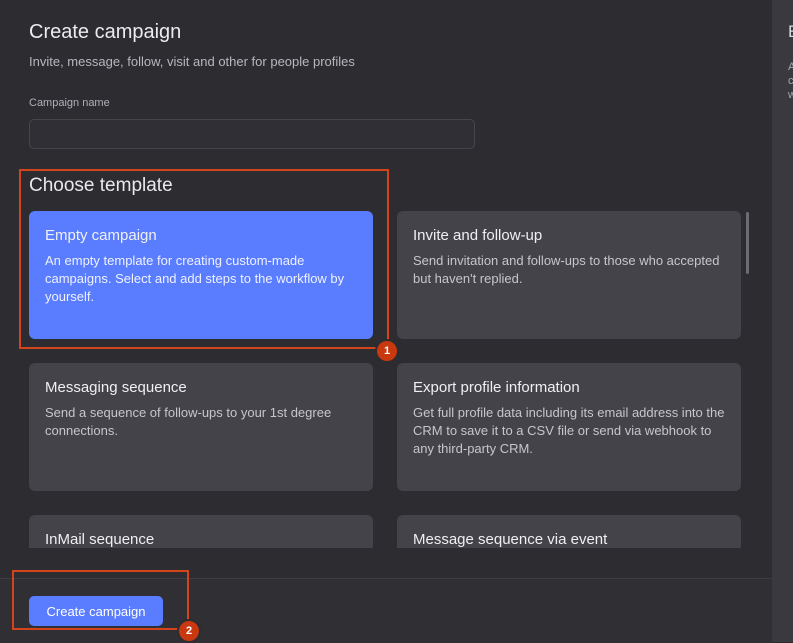  Describe the element at coordinates (252, 134) in the screenshot. I see `campaign-name-input` at that location.